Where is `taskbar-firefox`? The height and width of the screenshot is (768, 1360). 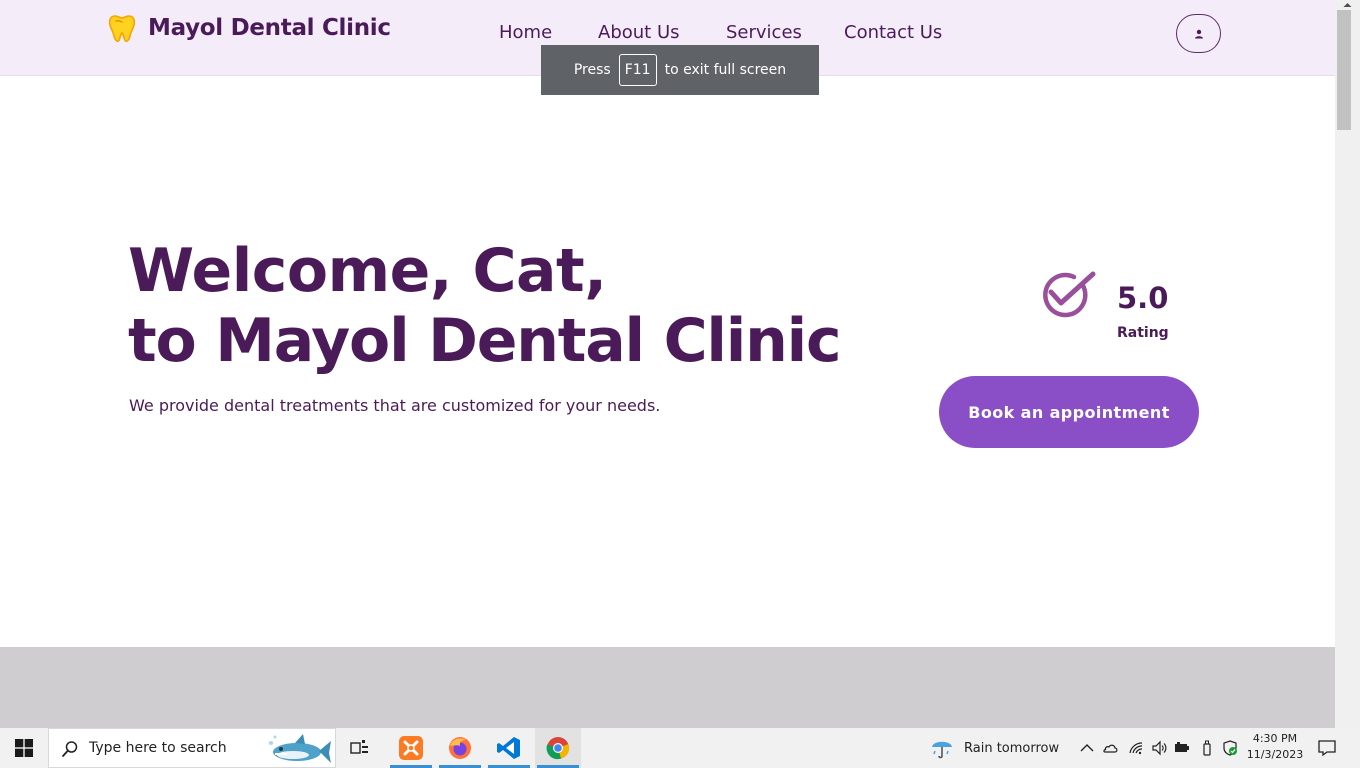
taskbar-firefox is located at coordinates (460, 748).